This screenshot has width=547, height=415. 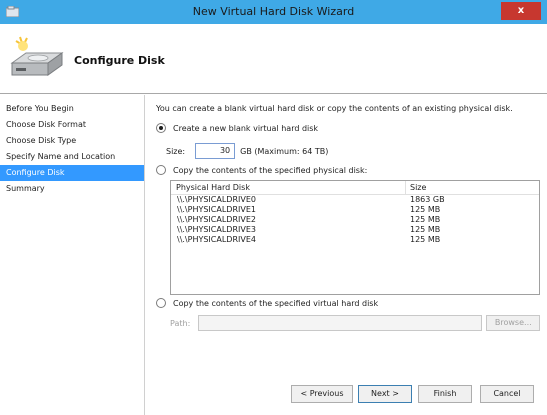 I want to click on copy-physical-disk-radio, so click(x=161, y=170).